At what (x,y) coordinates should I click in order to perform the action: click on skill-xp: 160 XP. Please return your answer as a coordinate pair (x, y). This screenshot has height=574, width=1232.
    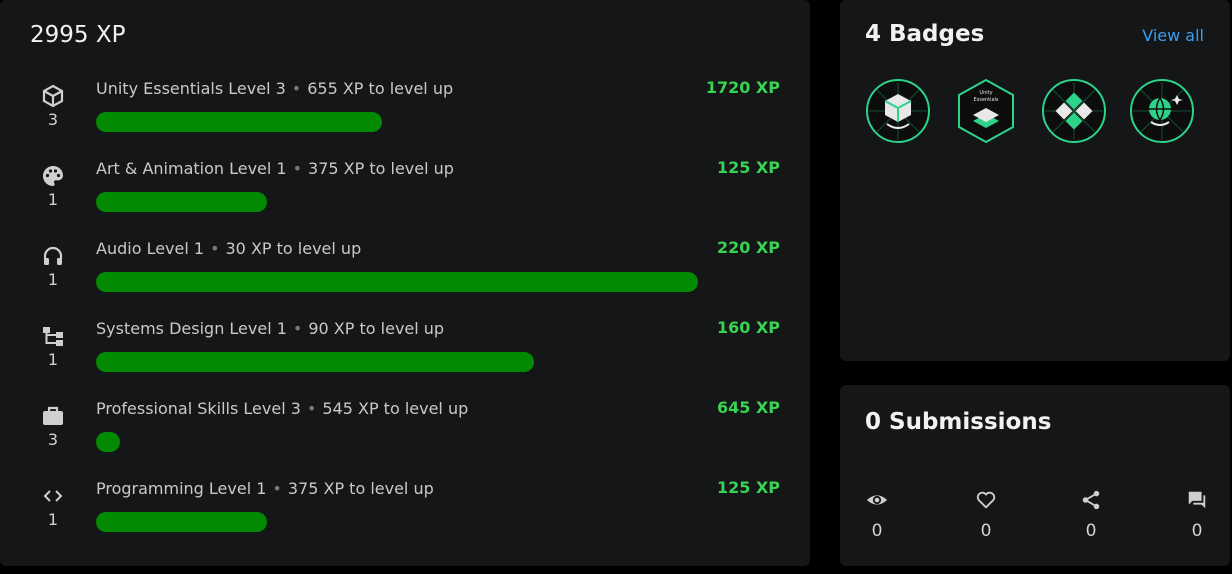
    Looking at the image, I should click on (748, 327).